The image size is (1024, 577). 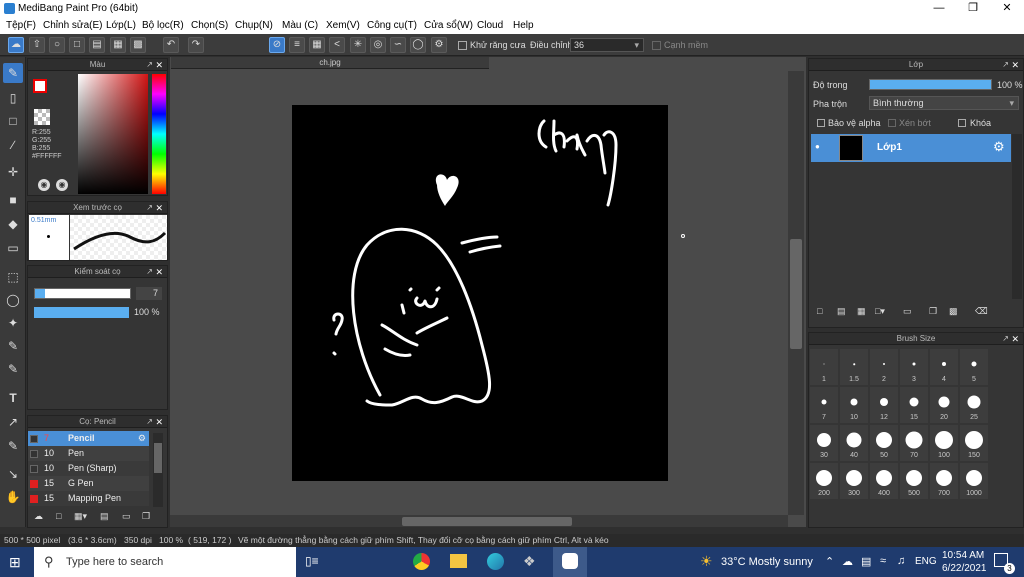 What do you see at coordinates (892, 123) in the screenshot?
I see `clip-checkbox` at bounding box center [892, 123].